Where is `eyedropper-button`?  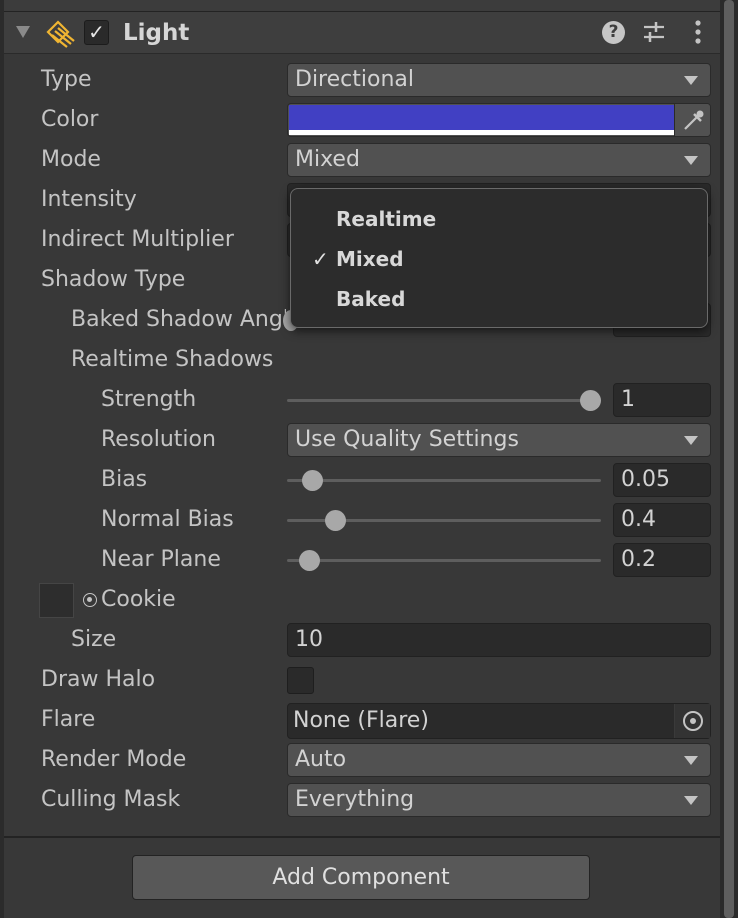 eyedropper-button is located at coordinates (692, 120).